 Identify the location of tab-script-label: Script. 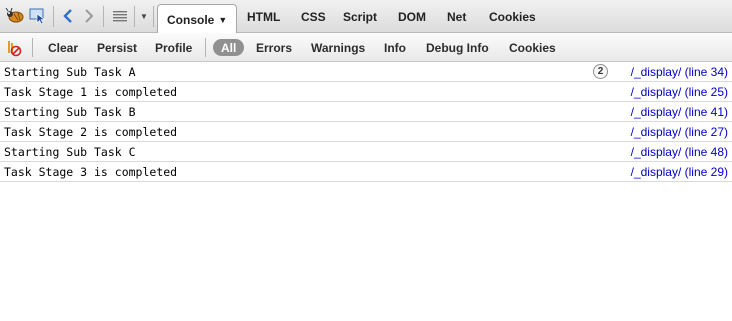
(360, 16).